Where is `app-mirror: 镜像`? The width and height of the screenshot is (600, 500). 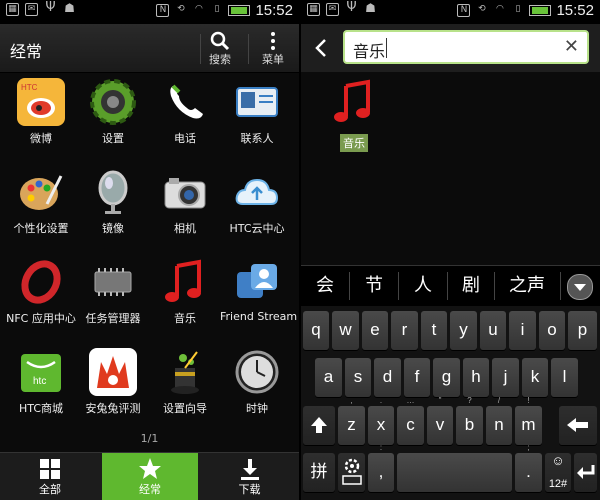 app-mirror: 镜像 is located at coordinates (113, 199).